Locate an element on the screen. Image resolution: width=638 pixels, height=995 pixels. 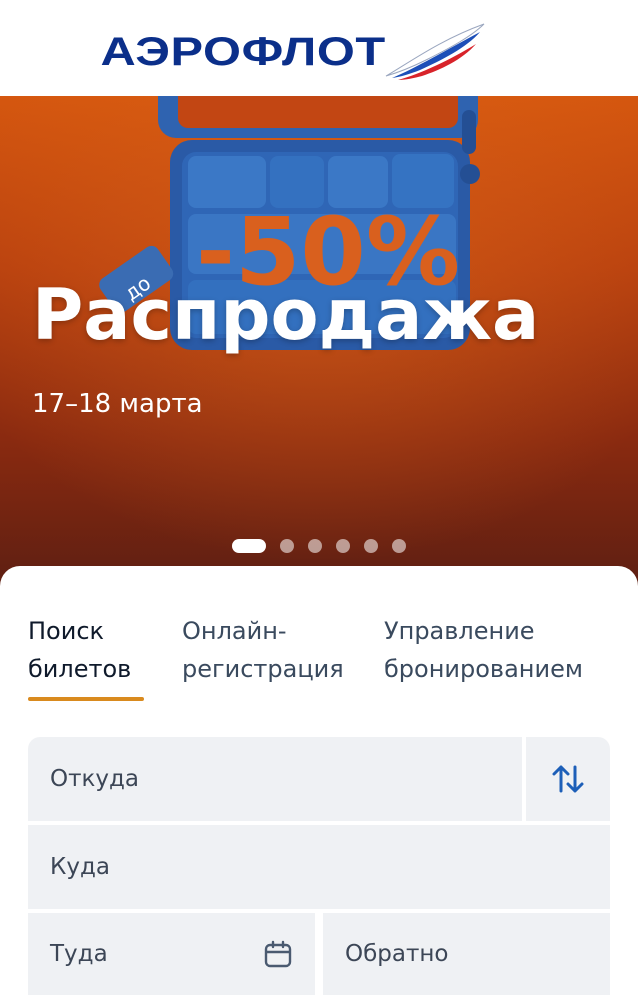
return-placeholder: Обратно is located at coordinates (397, 954).